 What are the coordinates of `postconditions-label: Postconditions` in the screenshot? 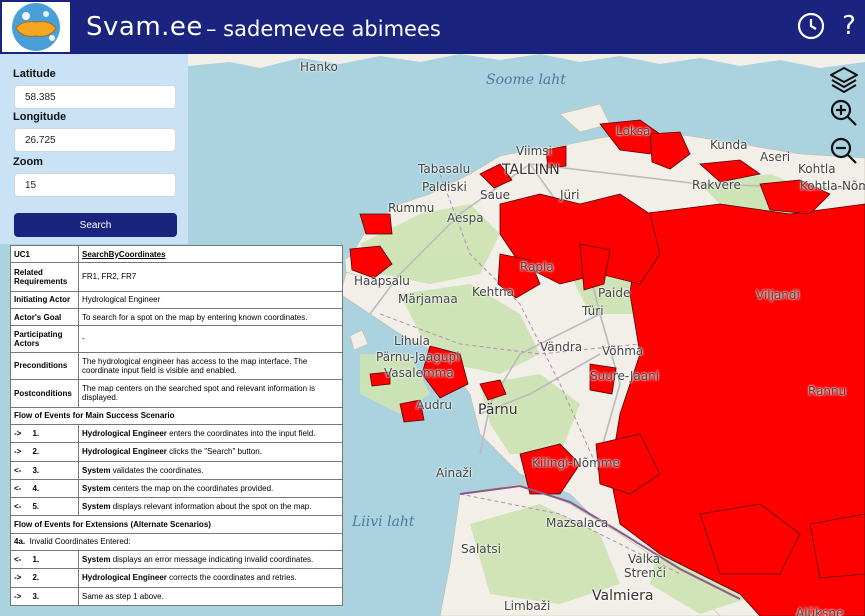 It's located at (44, 393).